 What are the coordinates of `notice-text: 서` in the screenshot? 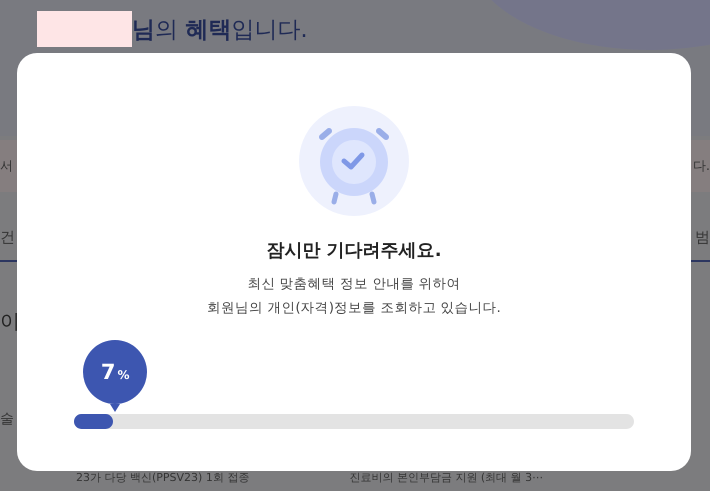 It's located at (6, 166).